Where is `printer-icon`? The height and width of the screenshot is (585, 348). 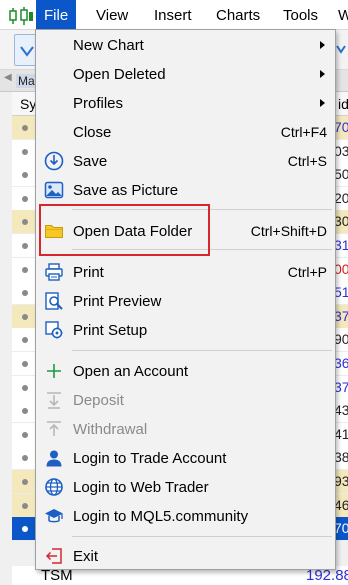 printer-icon is located at coordinates (54, 272).